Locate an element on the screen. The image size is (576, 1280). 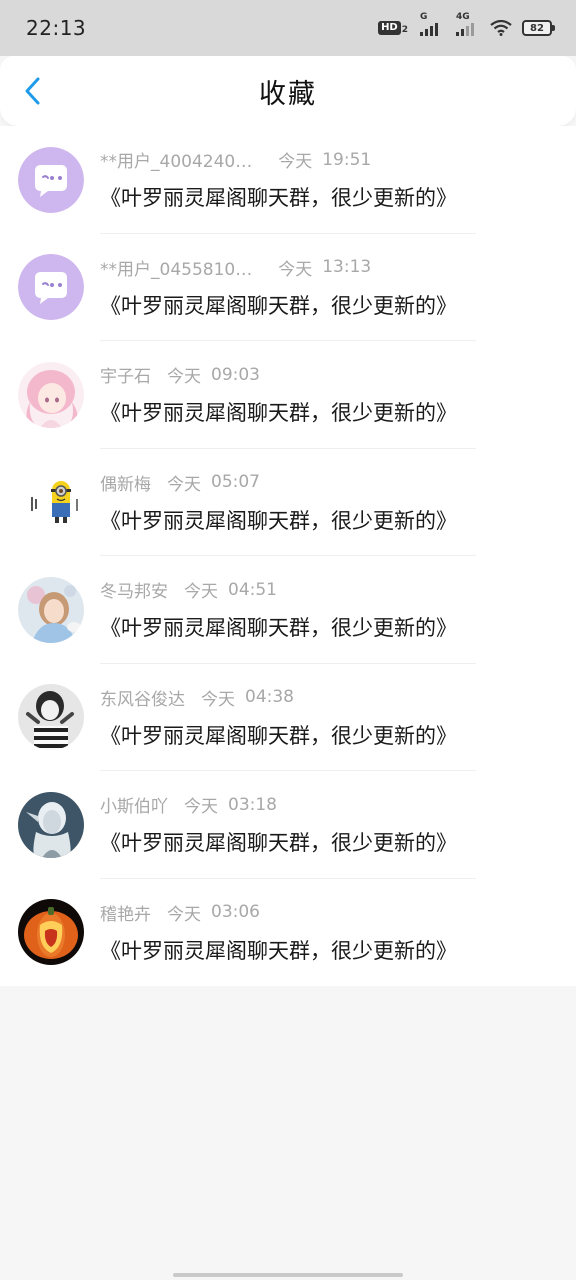
list-item: **用户_4004240… 今天 19:51 《叶罗丽灵犀阁聊天群，很少更新的》 is located at coordinates (288, 180).